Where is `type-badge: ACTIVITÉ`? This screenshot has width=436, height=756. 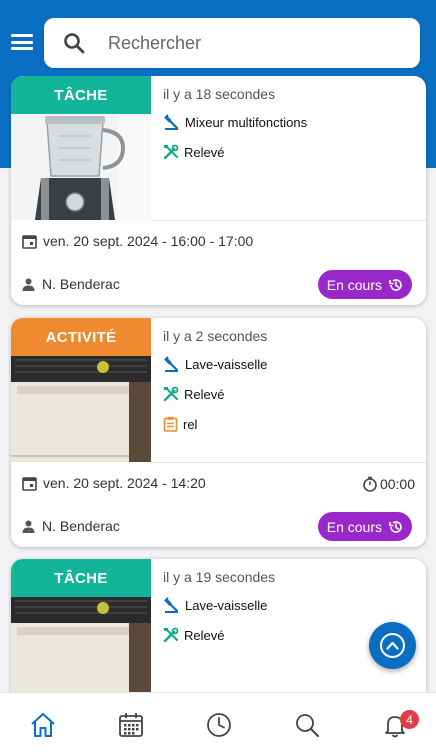 type-badge: ACTIVITÉ is located at coordinates (81, 337).